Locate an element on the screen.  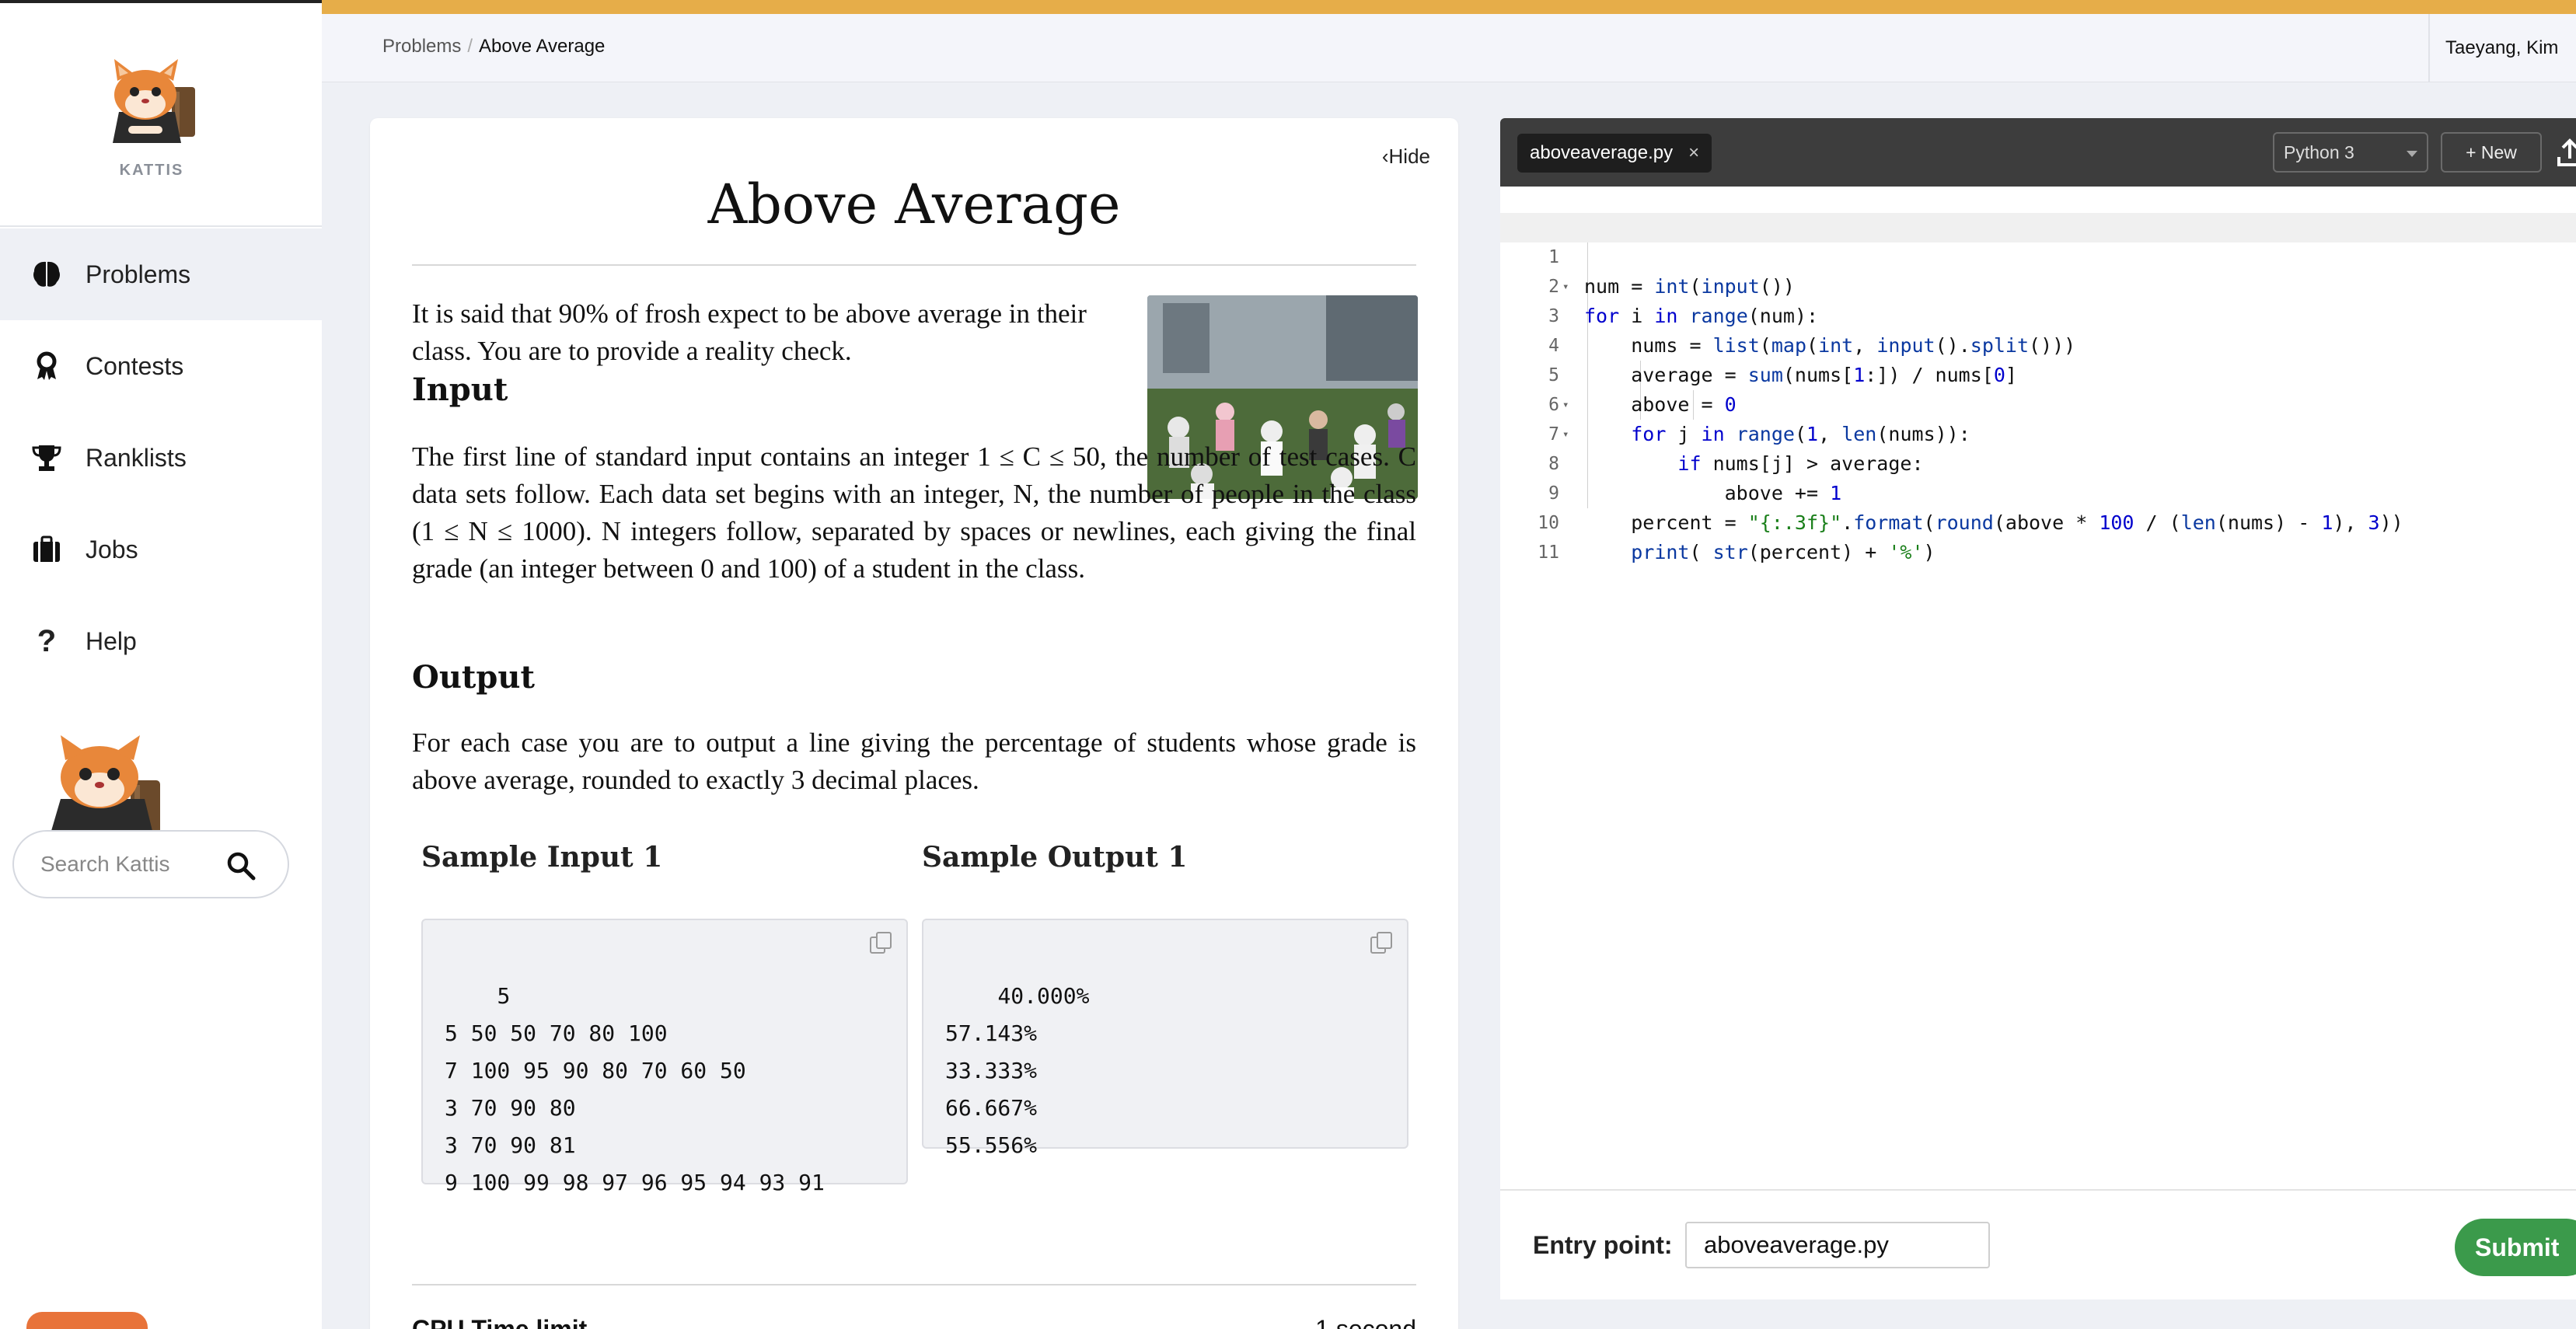
title-divider is located at coordinates (914, 265).